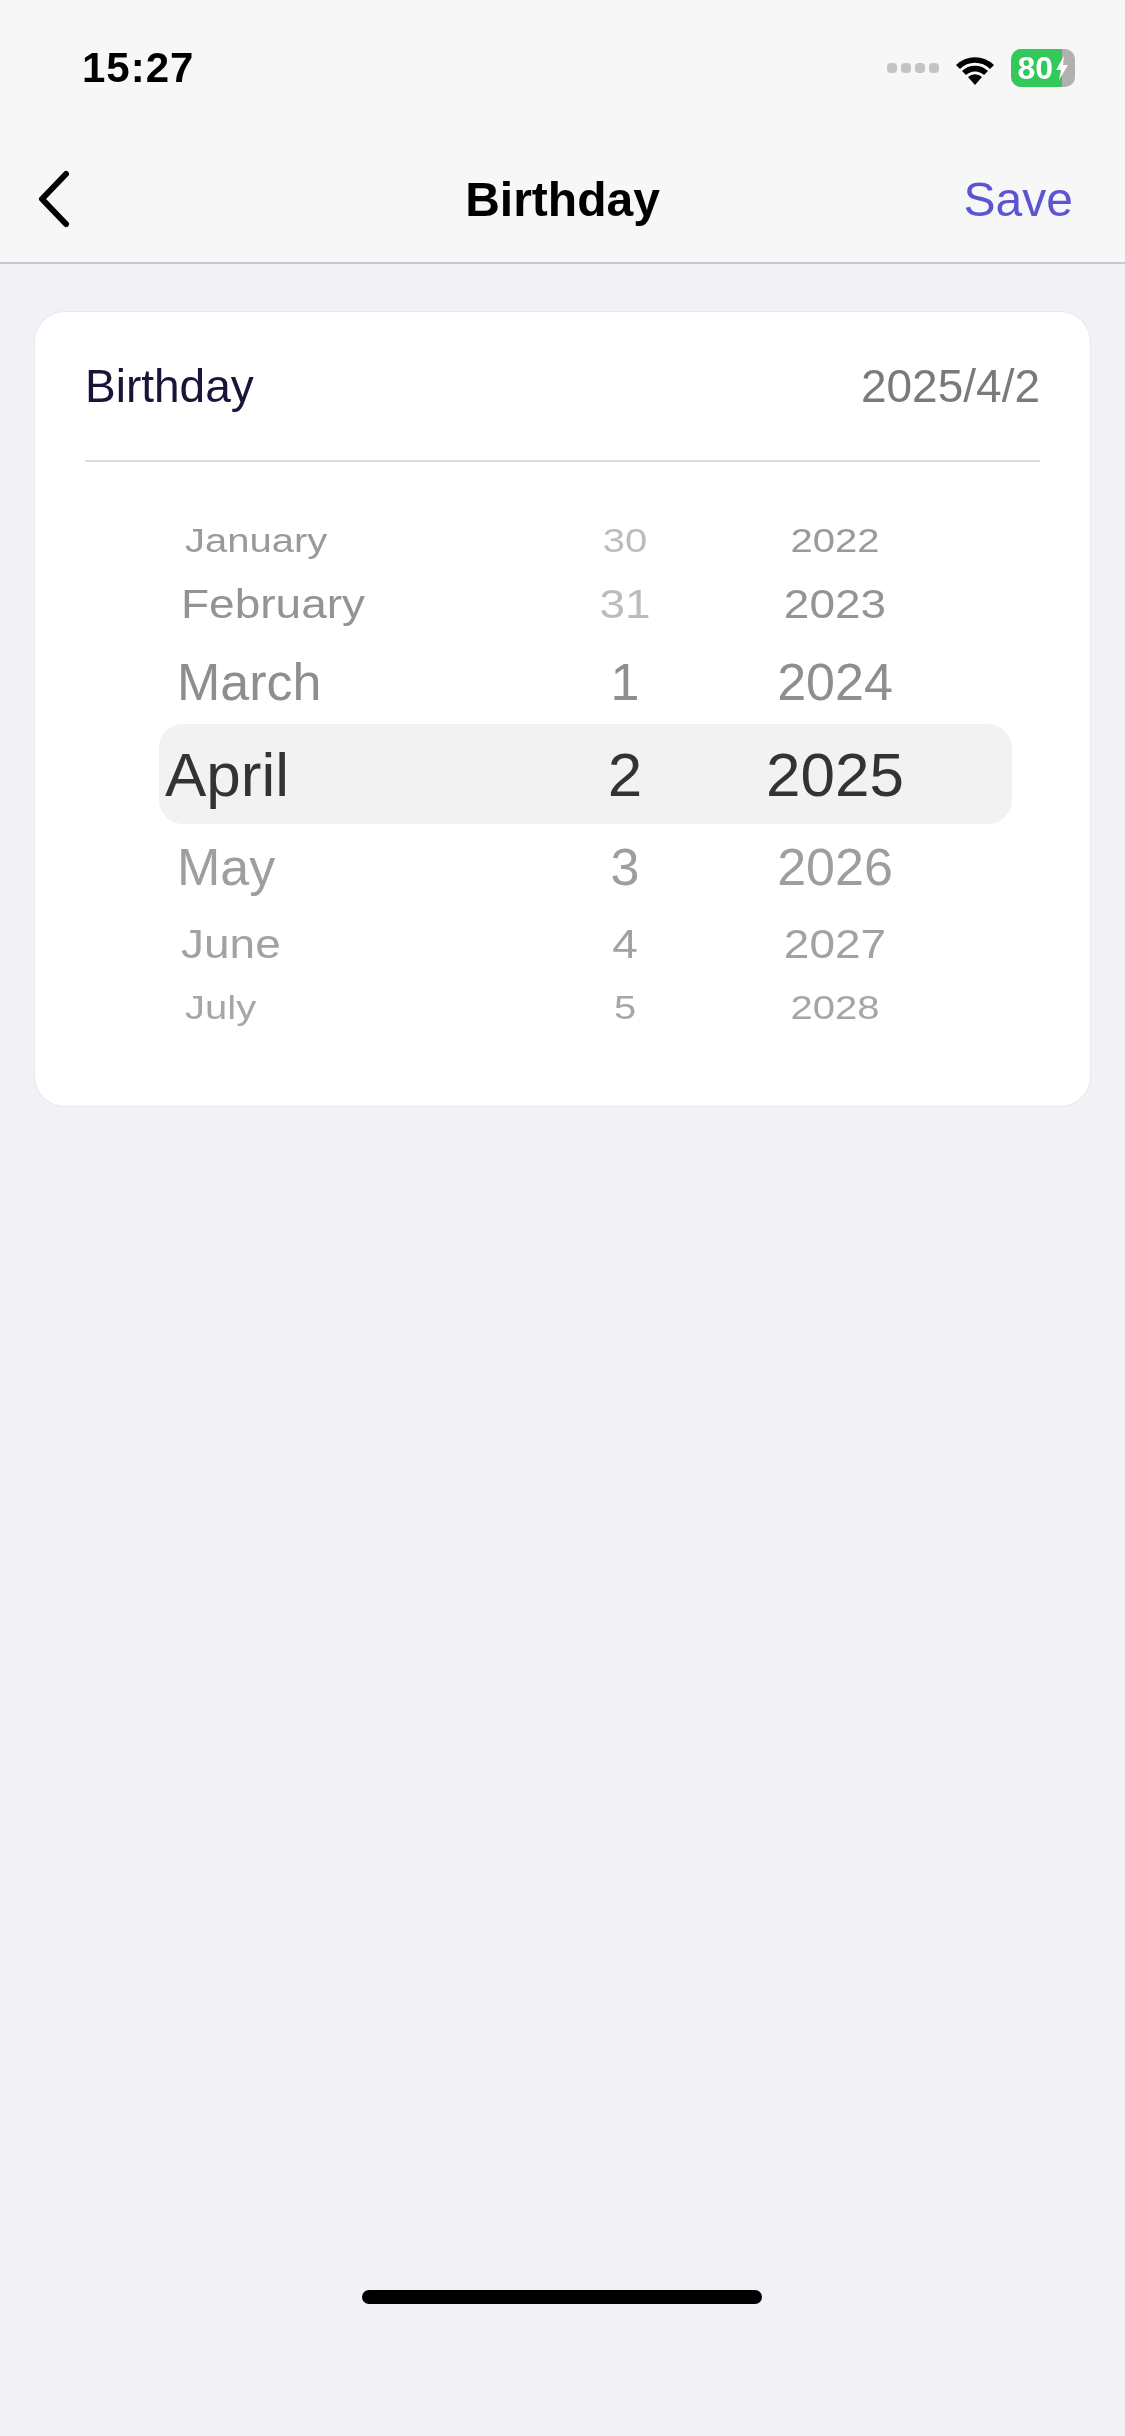 This screenshot has width=1125, height=2436. What do you see at coordinates (562, 199) in the screenshot?
I see `nav-title: Birthday` at bounding box center [562, 199].